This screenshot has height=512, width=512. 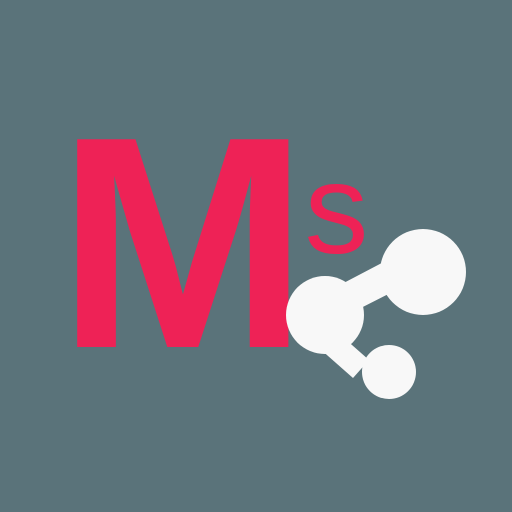 What do you see at coordinates (376, 314) in the screenshot?
I see `share-network-icon` at bounding box center [376, 314].